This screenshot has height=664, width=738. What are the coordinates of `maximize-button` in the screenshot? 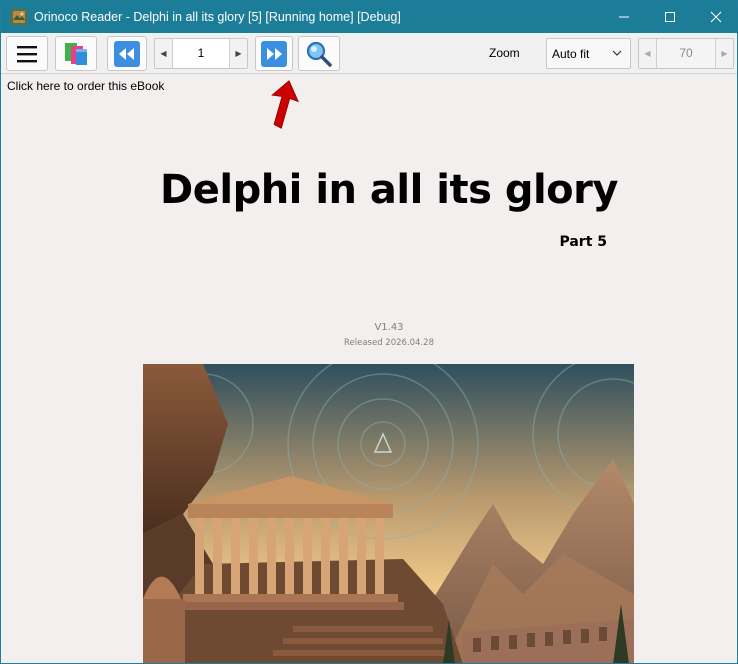 It's located at (670, 17).